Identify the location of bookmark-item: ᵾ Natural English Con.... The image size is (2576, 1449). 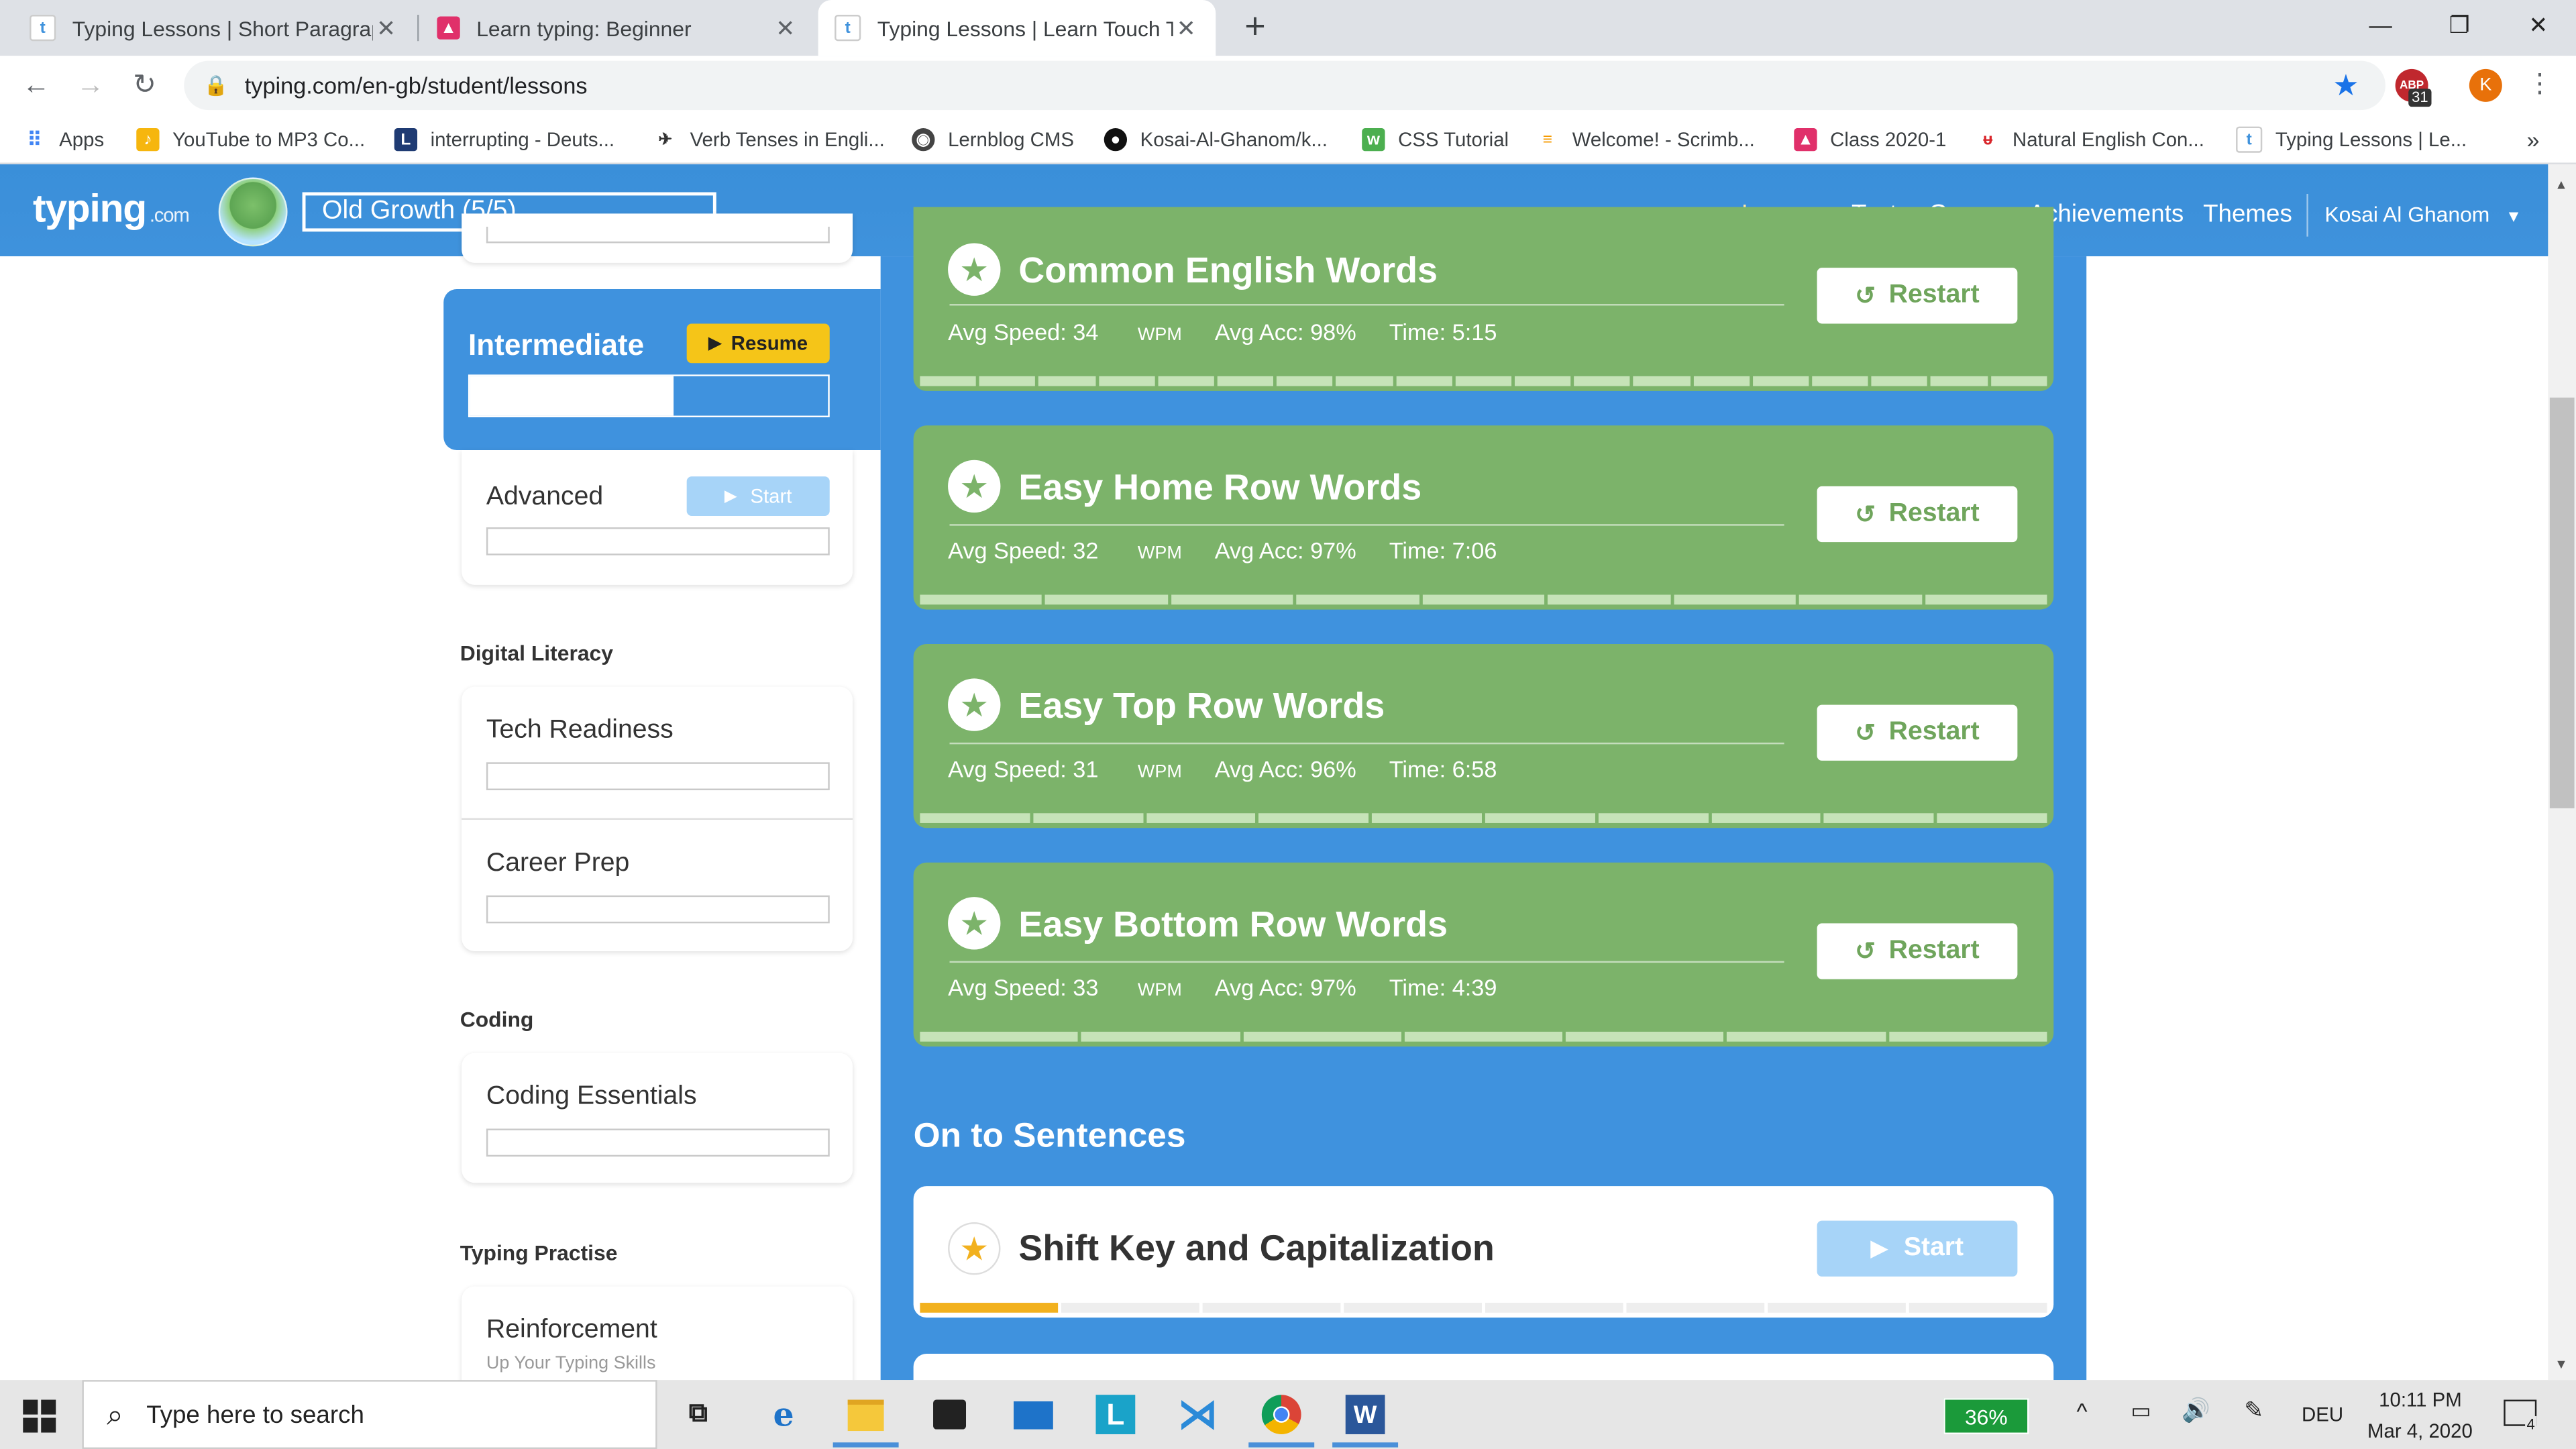
(2090, 139).